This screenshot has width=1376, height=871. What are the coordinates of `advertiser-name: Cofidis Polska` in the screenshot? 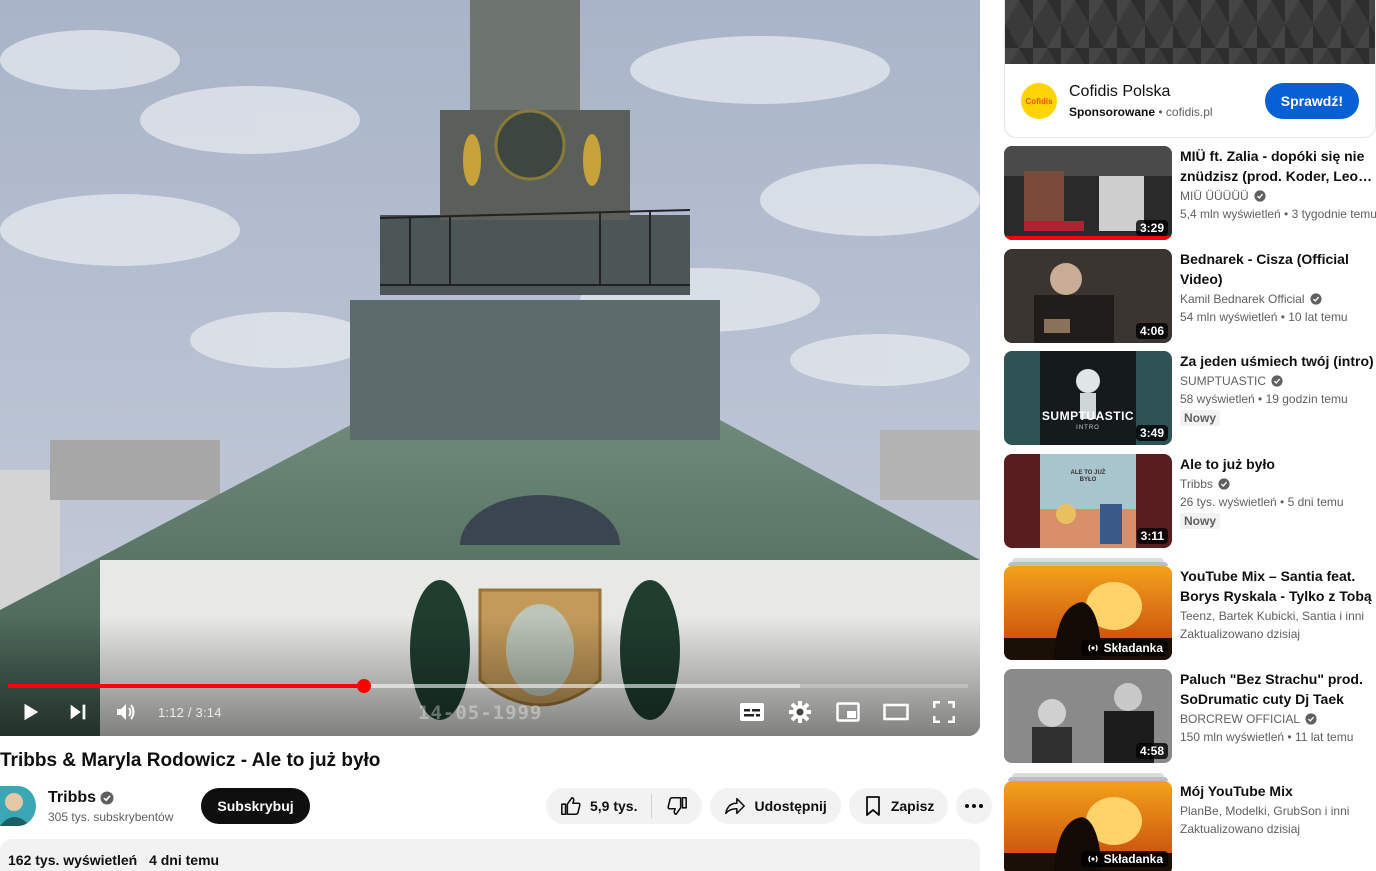 It's located at (1120, 91).